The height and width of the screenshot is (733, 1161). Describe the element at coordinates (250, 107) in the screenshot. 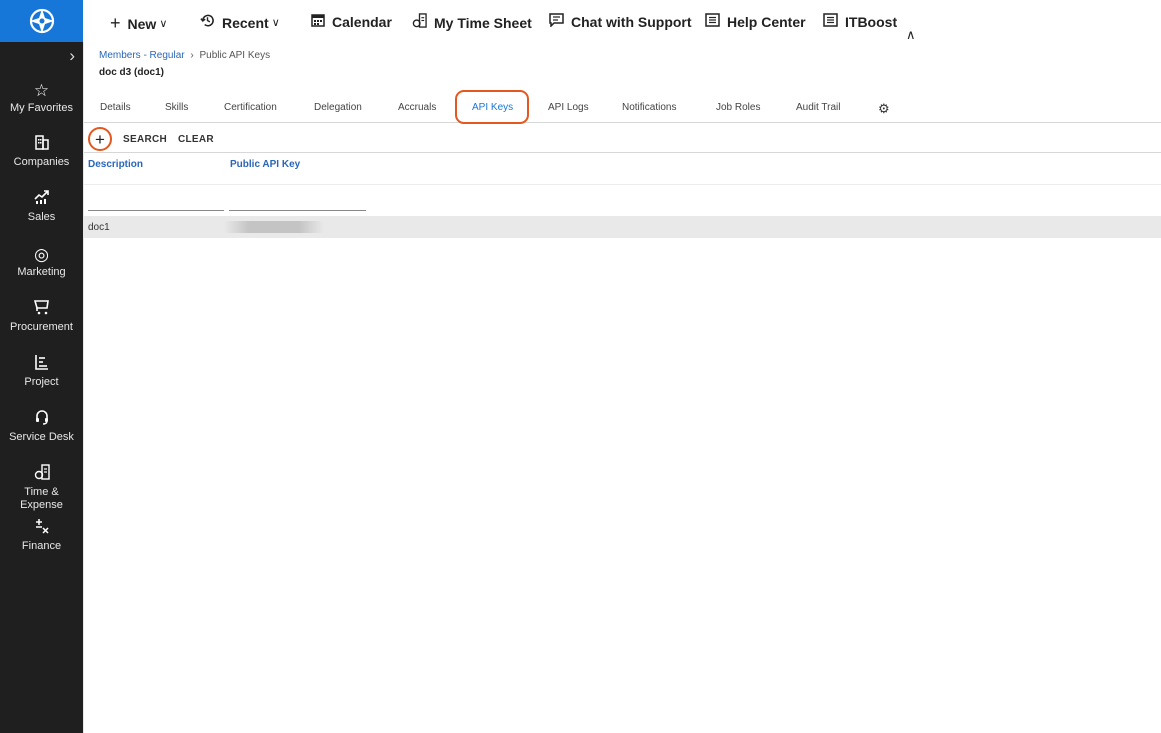

I see `tab-certification: Certification` at that location.